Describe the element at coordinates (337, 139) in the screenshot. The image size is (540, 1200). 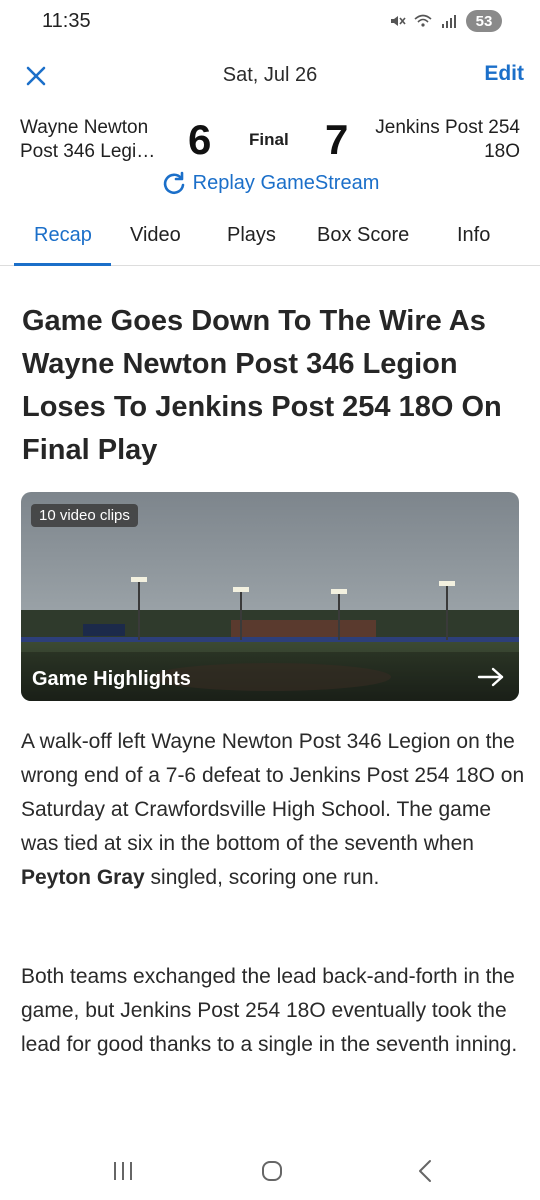
I see `away-score: 7` at that location.